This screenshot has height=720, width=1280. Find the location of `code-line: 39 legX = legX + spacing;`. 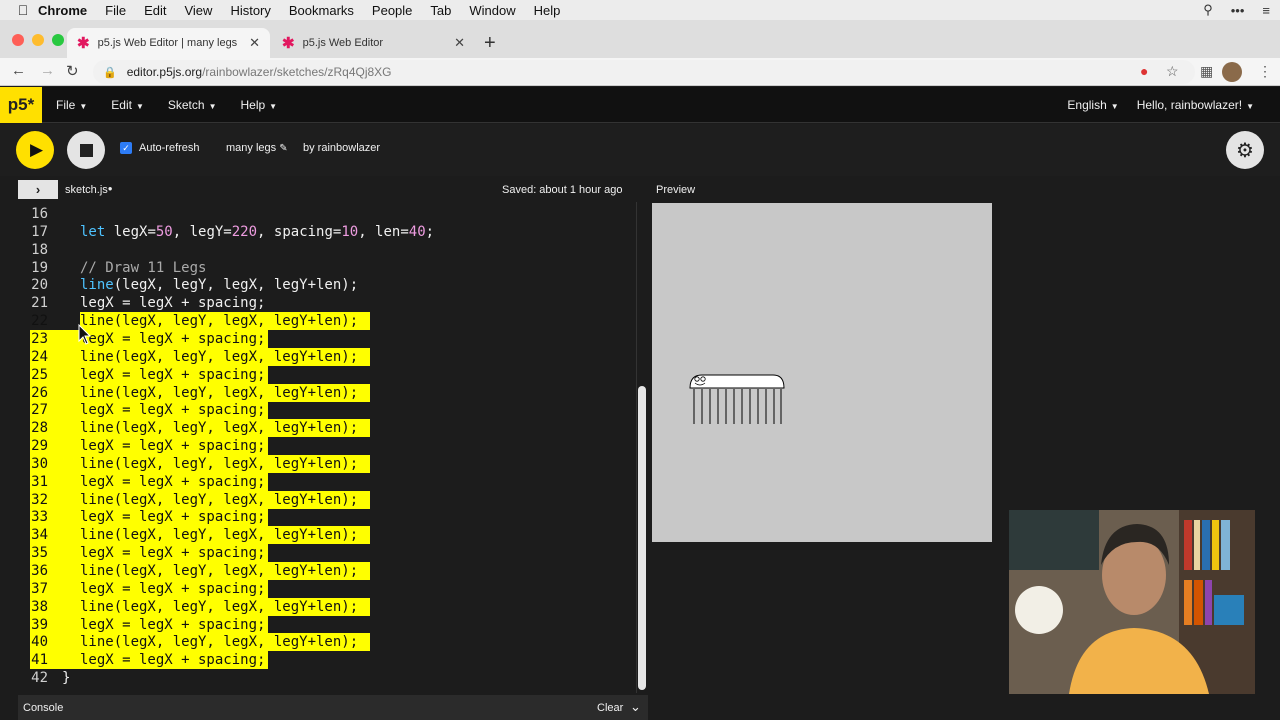

code-line: 39 legX = legX + spacing; is located at coordinates (327, 624).